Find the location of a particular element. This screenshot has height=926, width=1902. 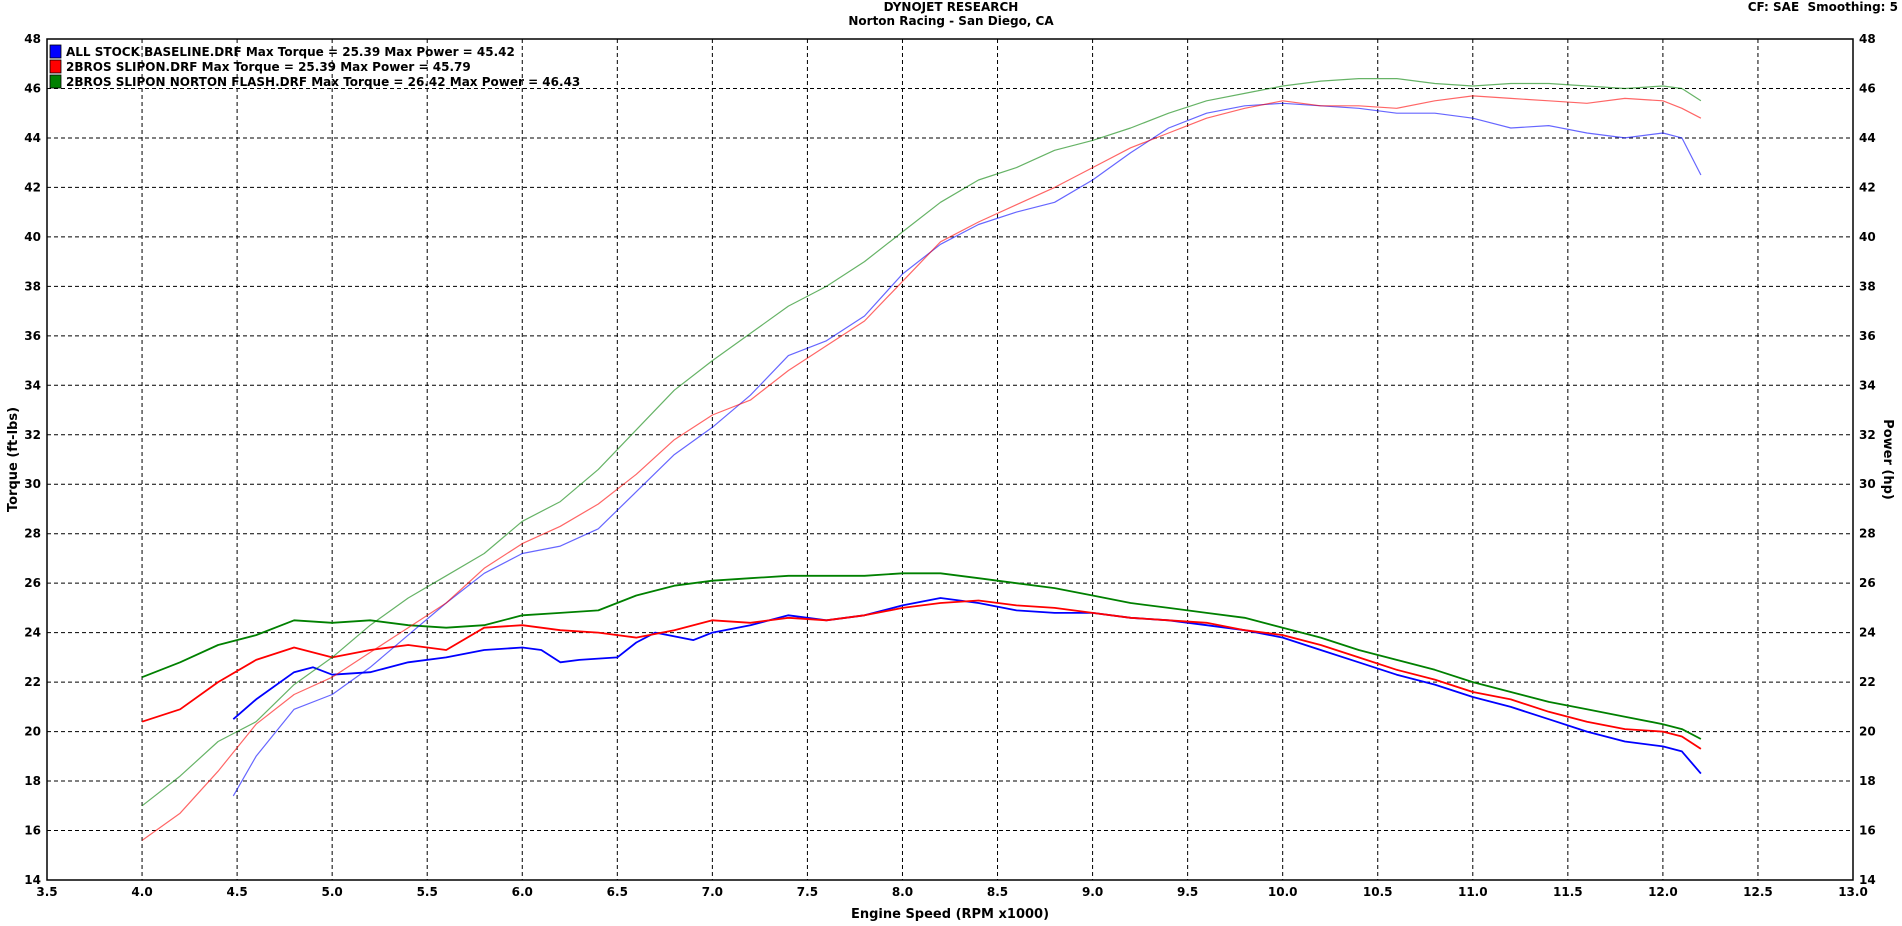

y-tick-label: 32 is located at coordinates (32, 435).